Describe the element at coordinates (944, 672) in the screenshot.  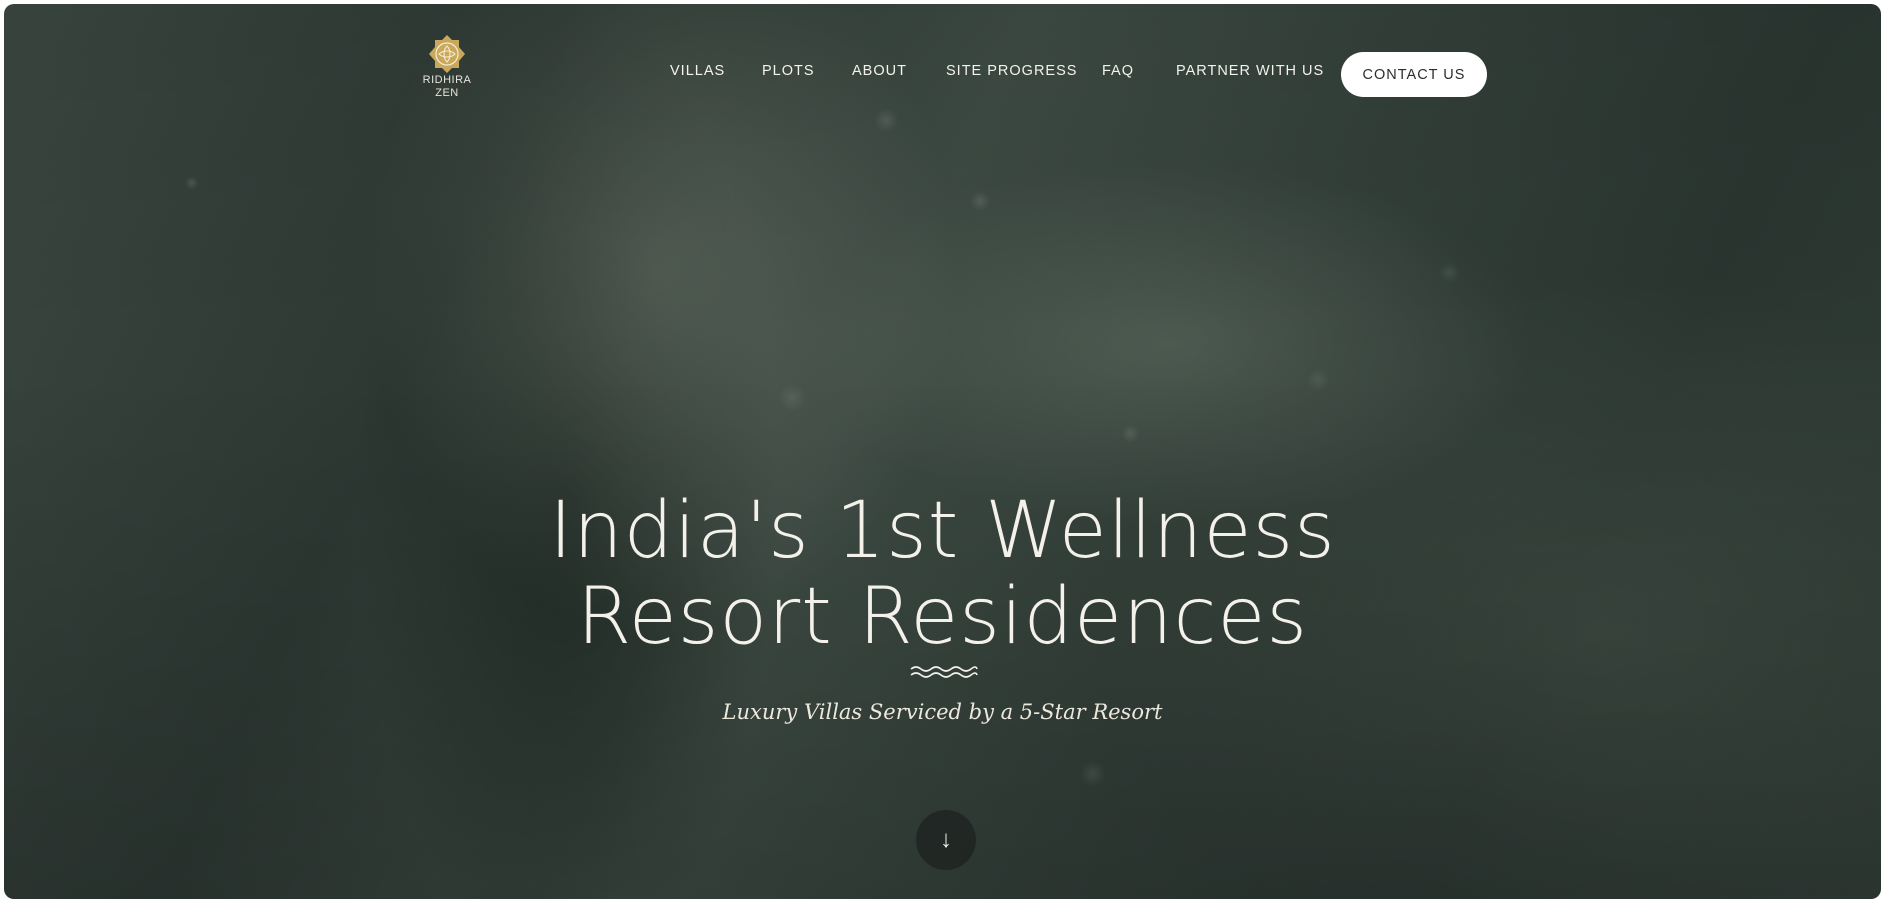
I see `wave-divider-icon` at that location.